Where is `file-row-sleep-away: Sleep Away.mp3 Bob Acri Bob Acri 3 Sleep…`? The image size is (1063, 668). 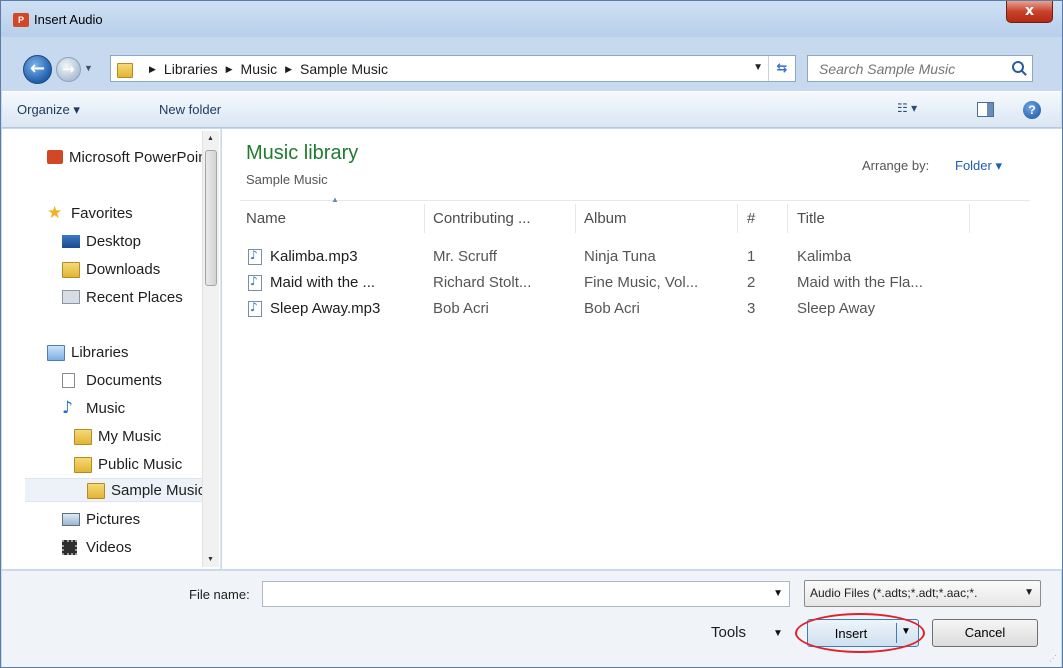
file-row-sleep-away: Sleep Away.mp3 Bob Acri Bob Acri 3 Sleep… is located at coordinates (624, 309).